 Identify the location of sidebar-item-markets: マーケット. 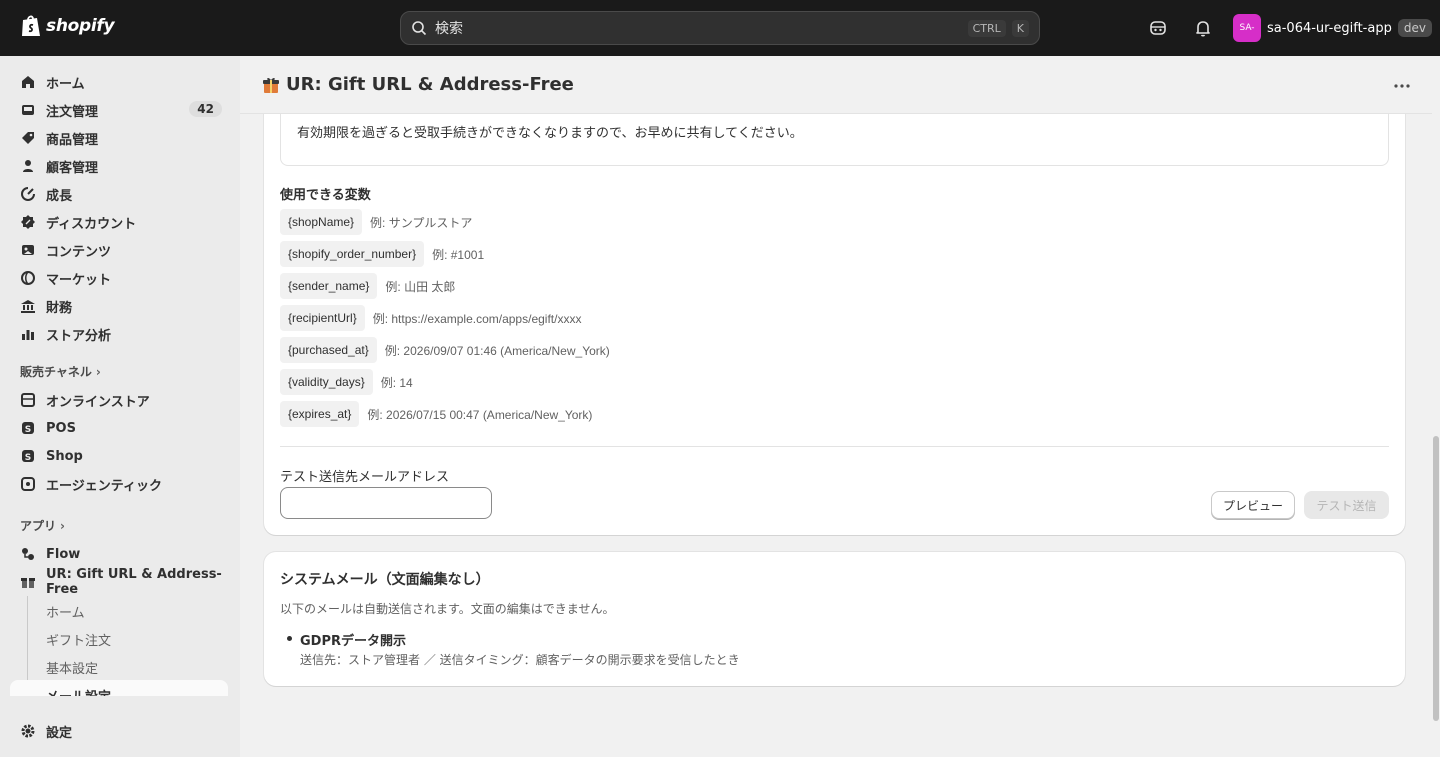
(119, 278).